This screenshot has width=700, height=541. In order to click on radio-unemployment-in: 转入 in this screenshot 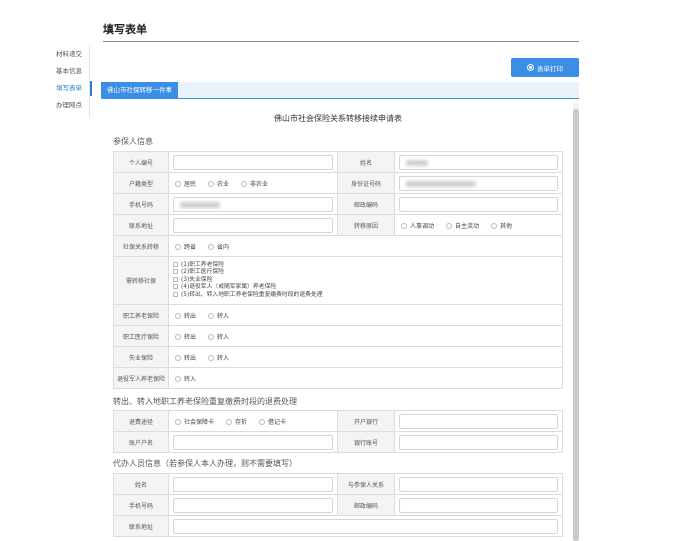, I will do `click(217, 357)`.